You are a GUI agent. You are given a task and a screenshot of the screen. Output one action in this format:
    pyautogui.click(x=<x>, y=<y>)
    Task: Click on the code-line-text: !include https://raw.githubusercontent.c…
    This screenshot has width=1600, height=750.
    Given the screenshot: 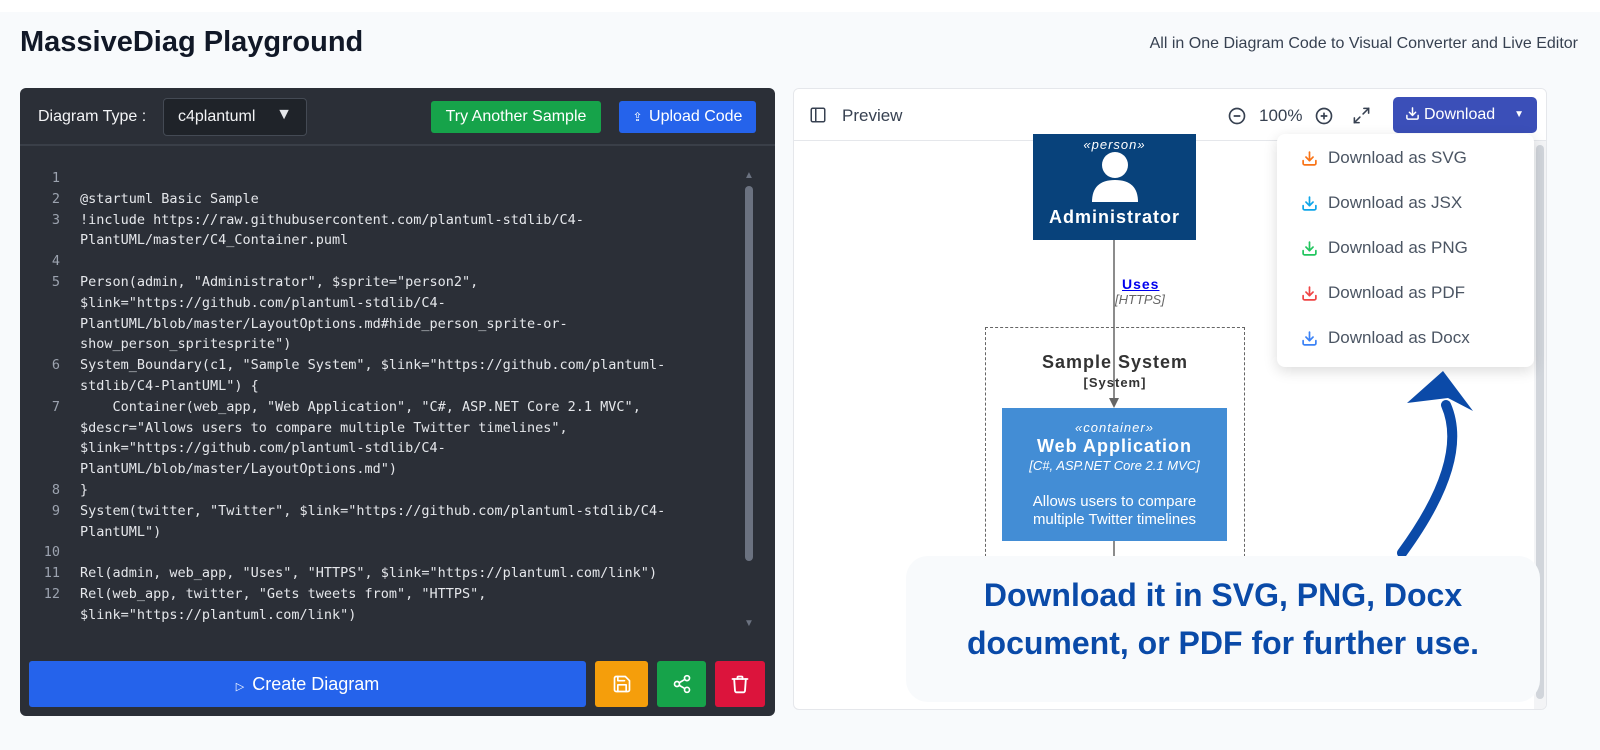 What is the action you would take?
    pyautogui.click(x=332, y=230)
    